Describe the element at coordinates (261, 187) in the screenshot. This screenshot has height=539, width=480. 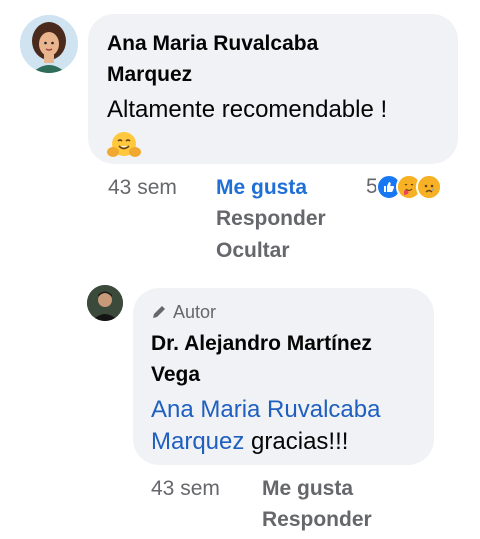
I see `like-button: Me gusta` at that location.